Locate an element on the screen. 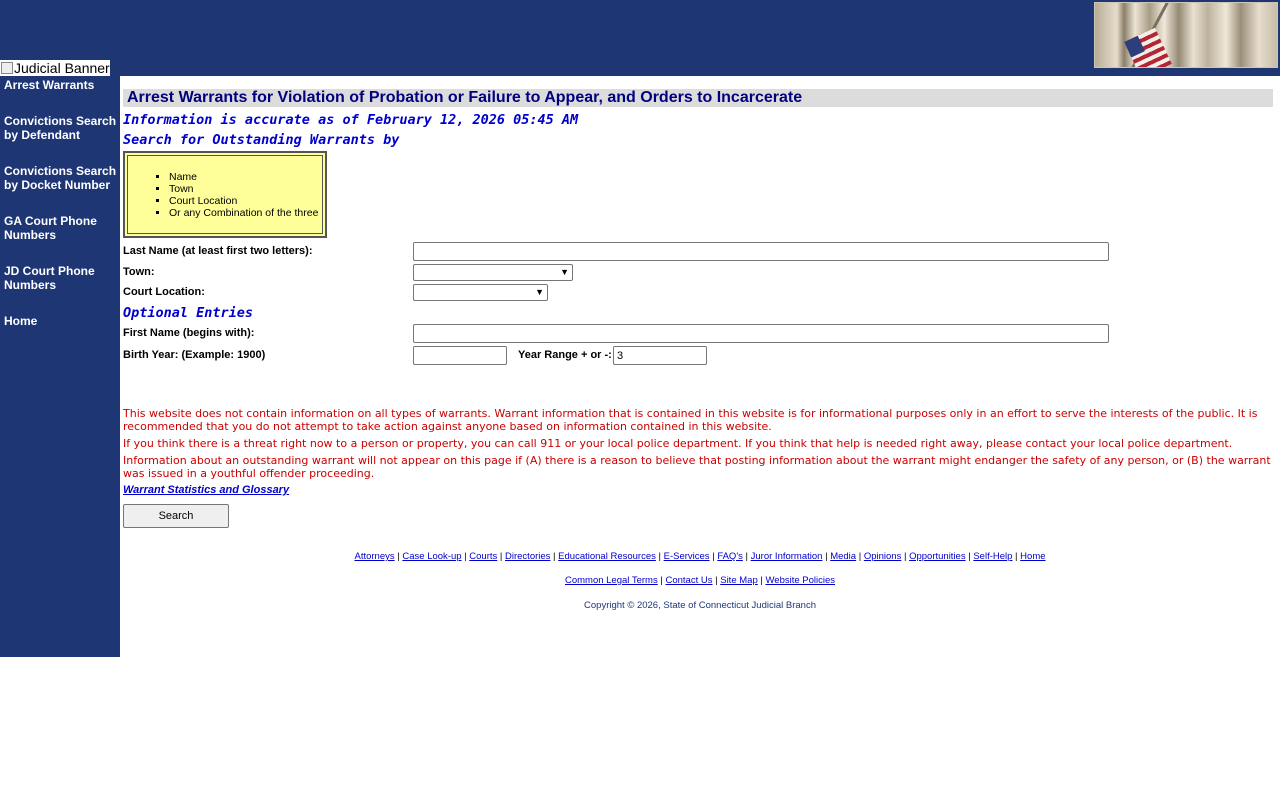 Image resolution: width=1280 pixels, height=800 pixels. birth-year-input is located at coordinates (460, 355).